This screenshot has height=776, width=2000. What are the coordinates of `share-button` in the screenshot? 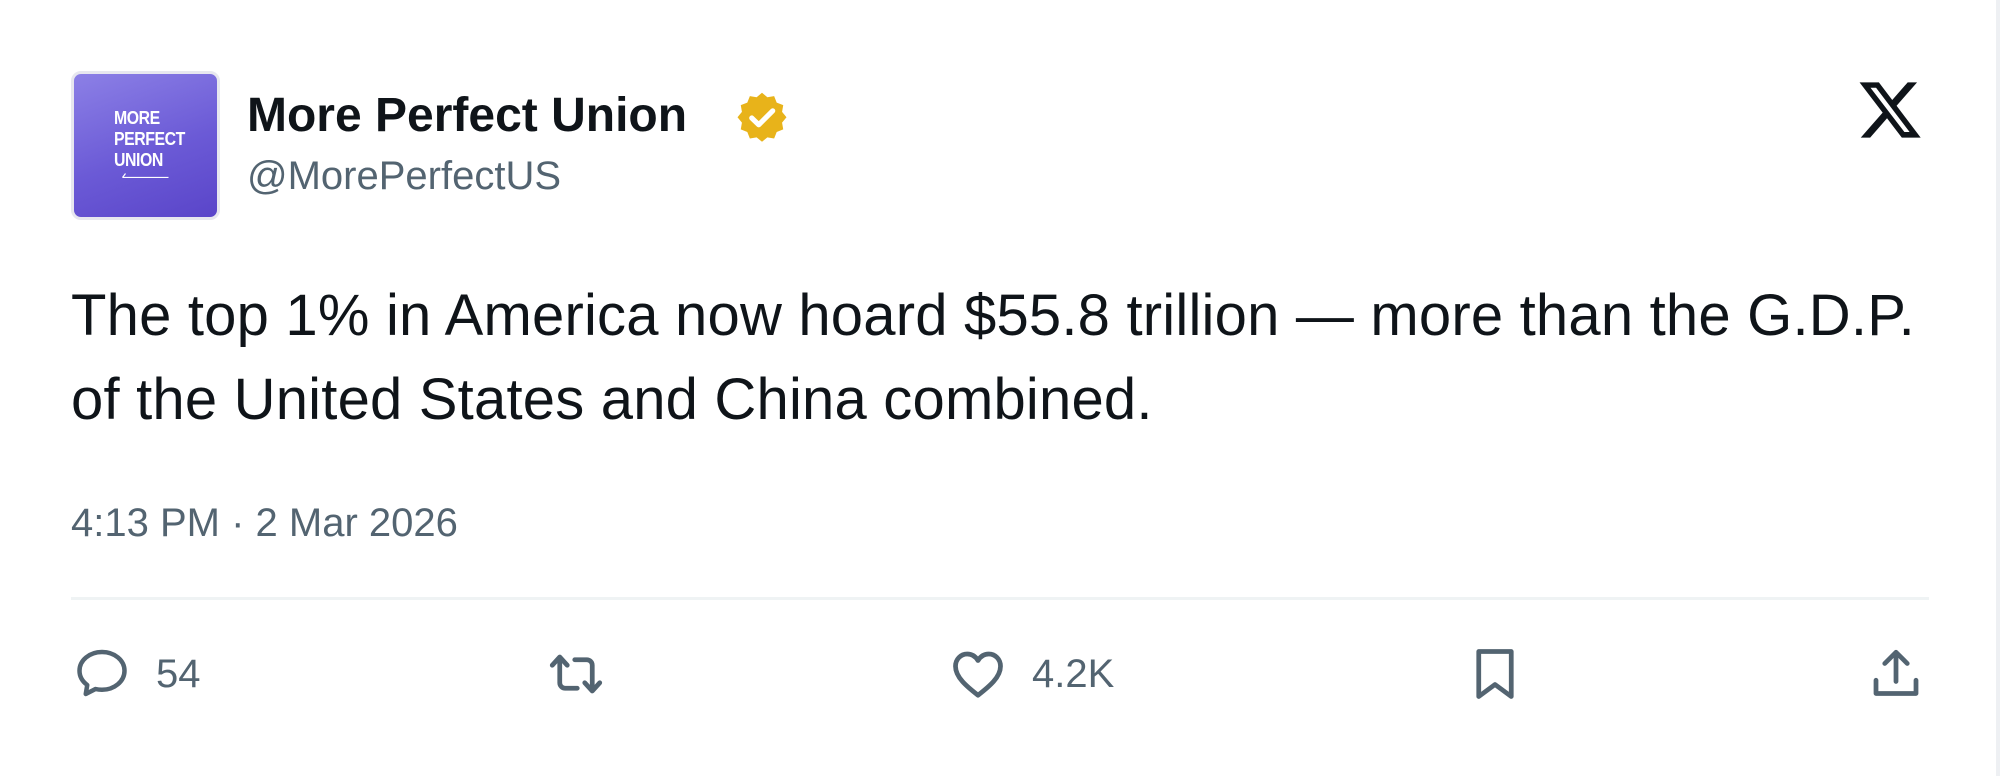 It's located at (1896, 674).